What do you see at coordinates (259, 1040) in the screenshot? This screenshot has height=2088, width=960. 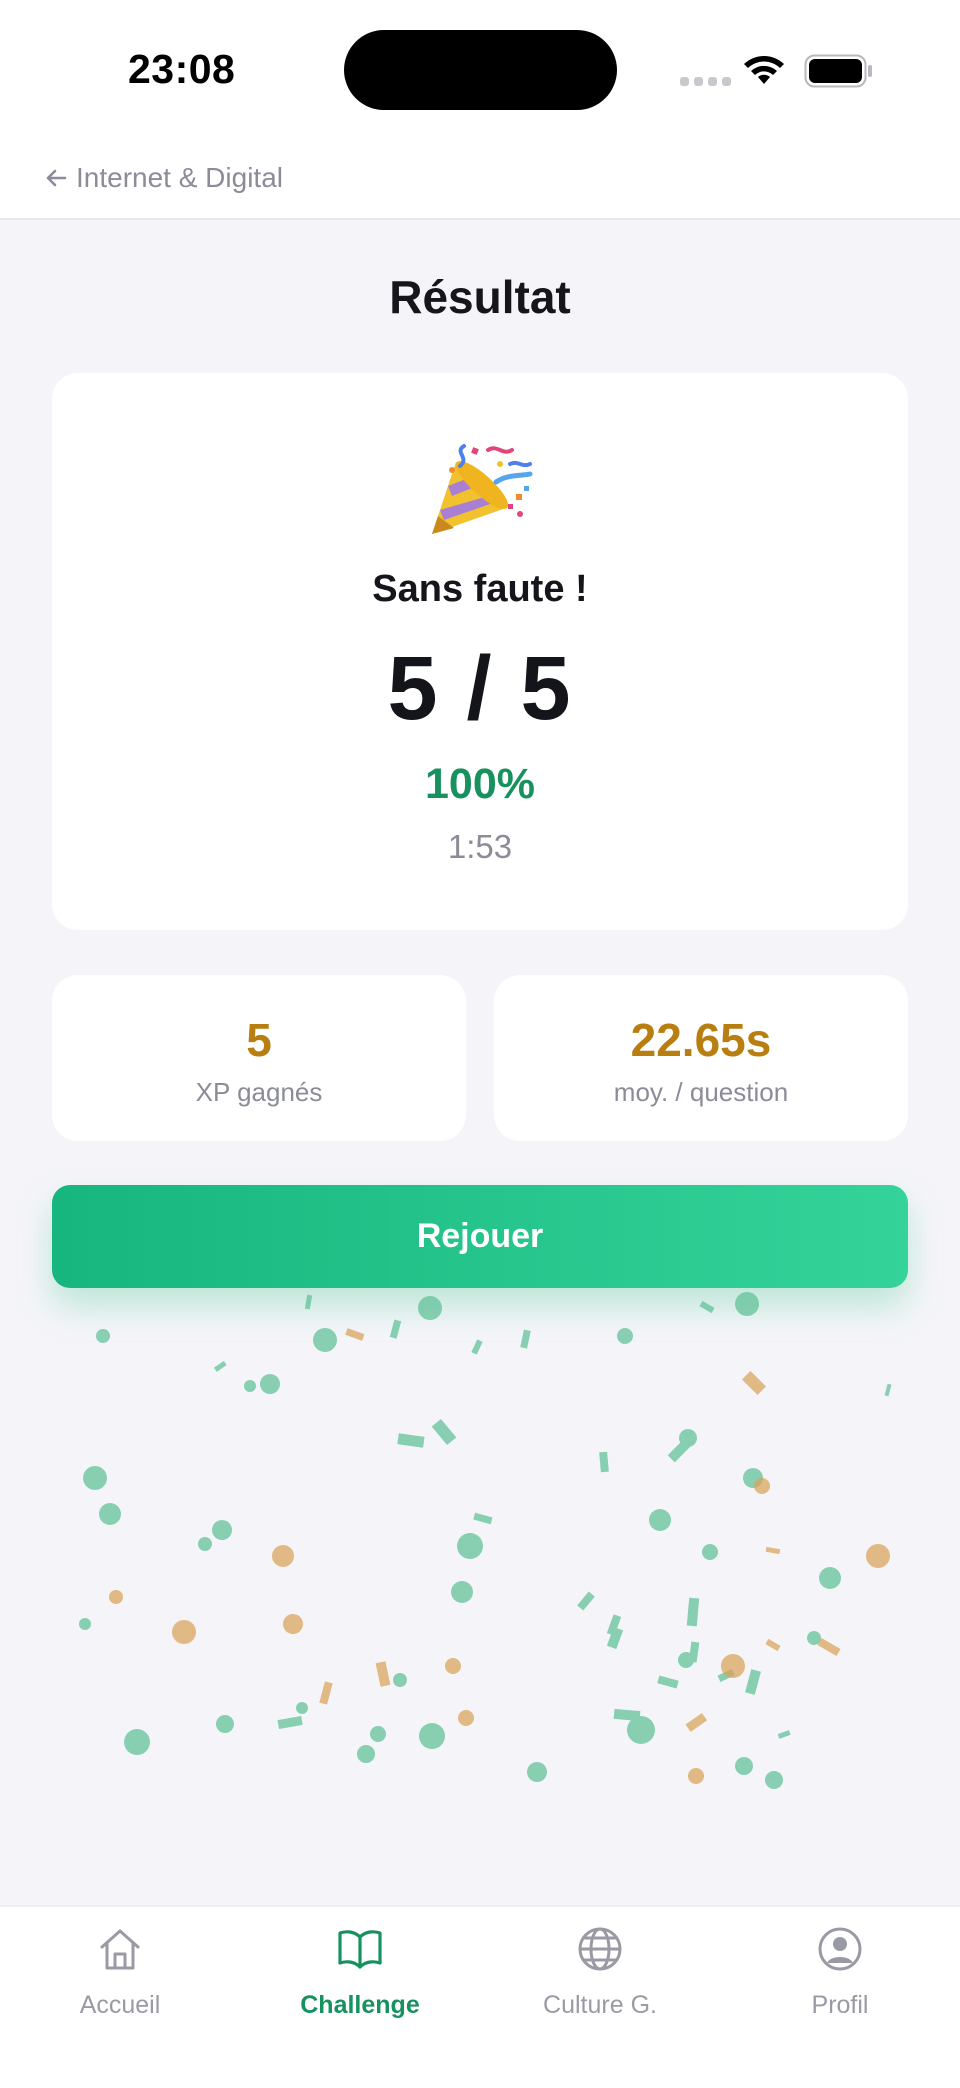 I see `xp-value: 5` at bounding box center [259, 1040].